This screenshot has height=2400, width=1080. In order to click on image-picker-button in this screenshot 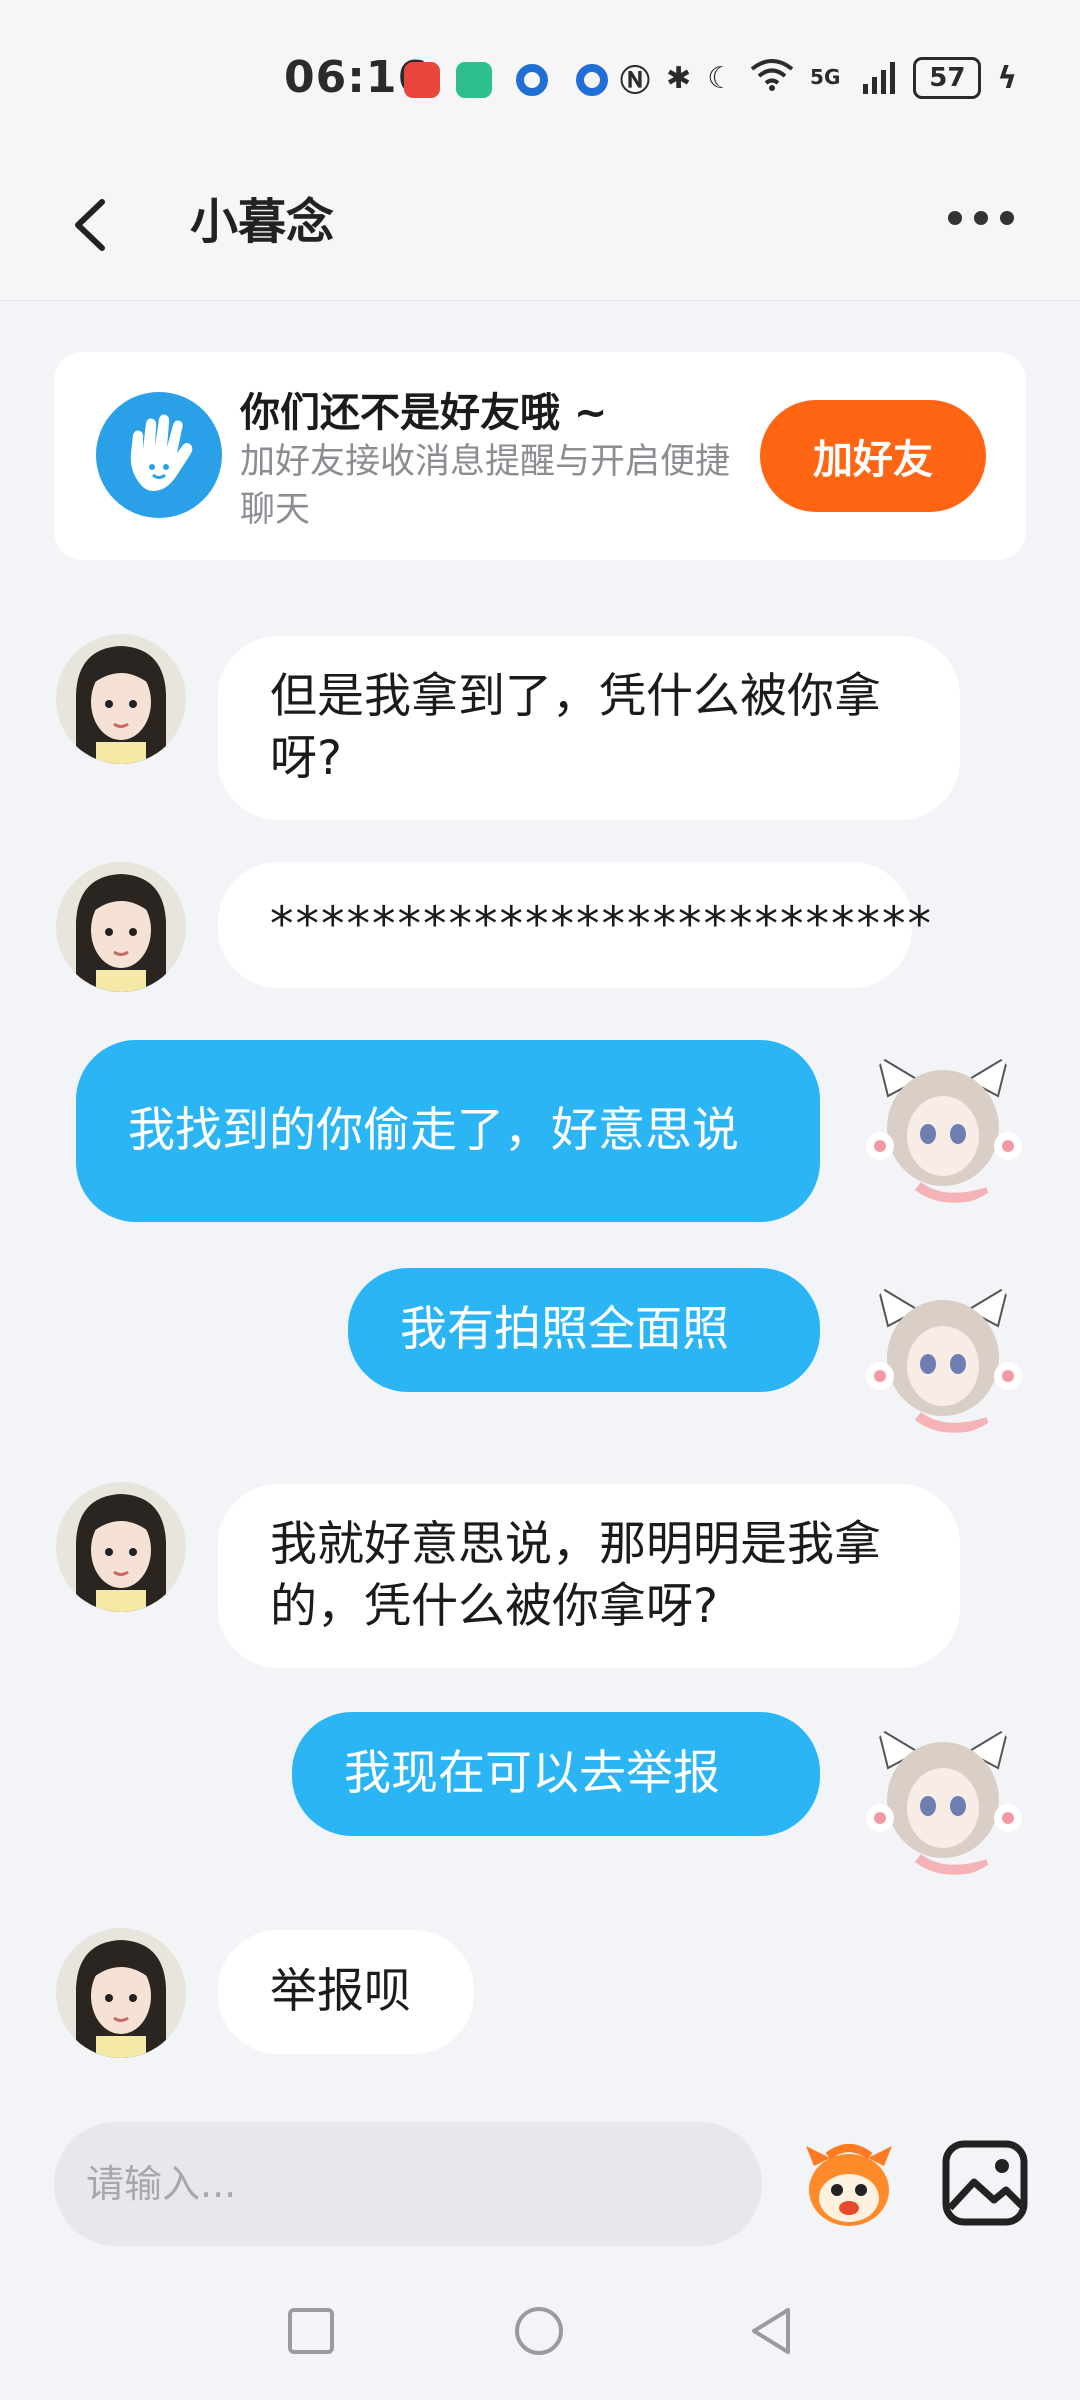, I will do `click(985, 2183)`.